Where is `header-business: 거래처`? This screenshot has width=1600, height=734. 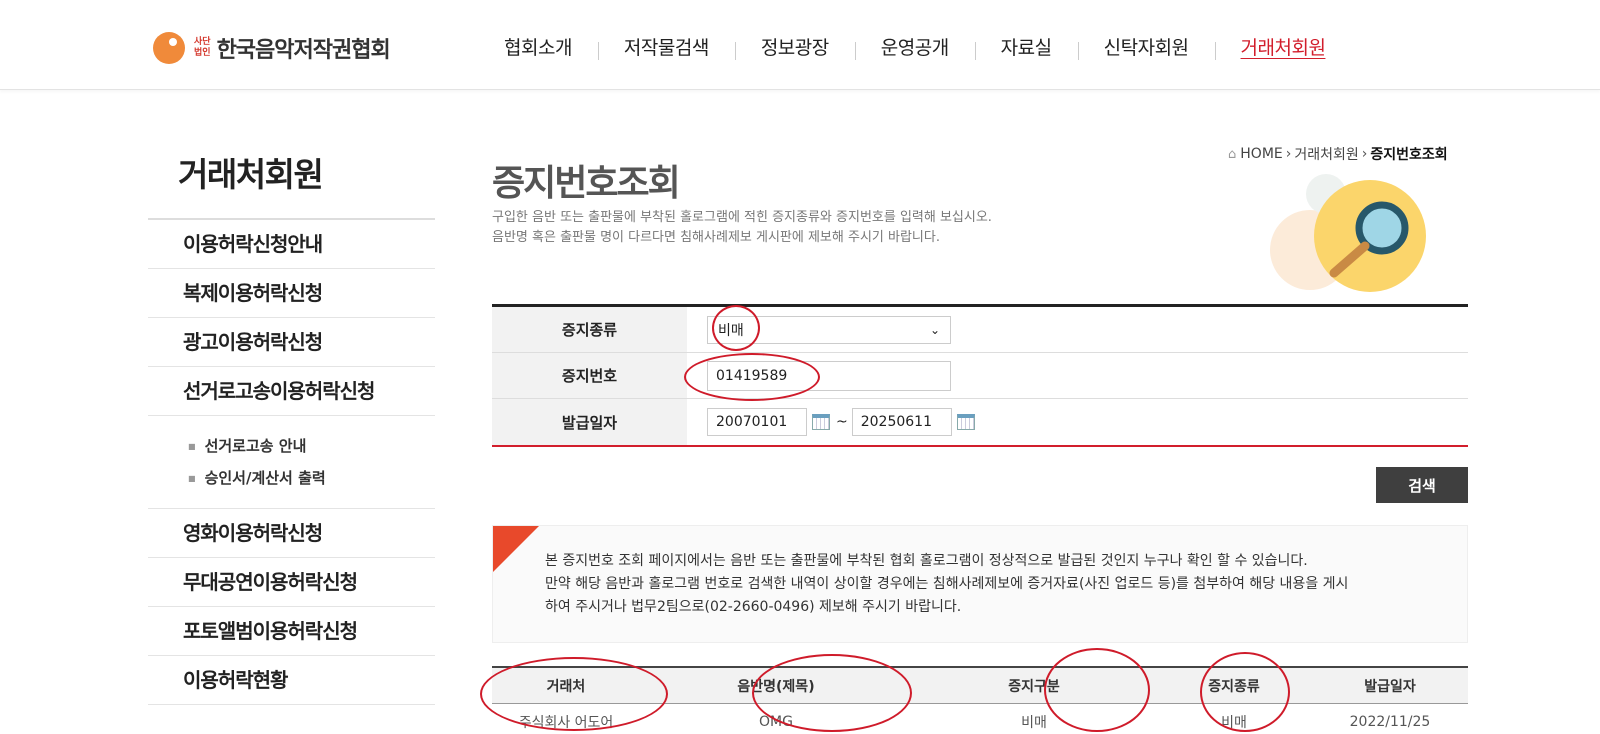 header-business: 거래처 is located at coordinates (566, 686).